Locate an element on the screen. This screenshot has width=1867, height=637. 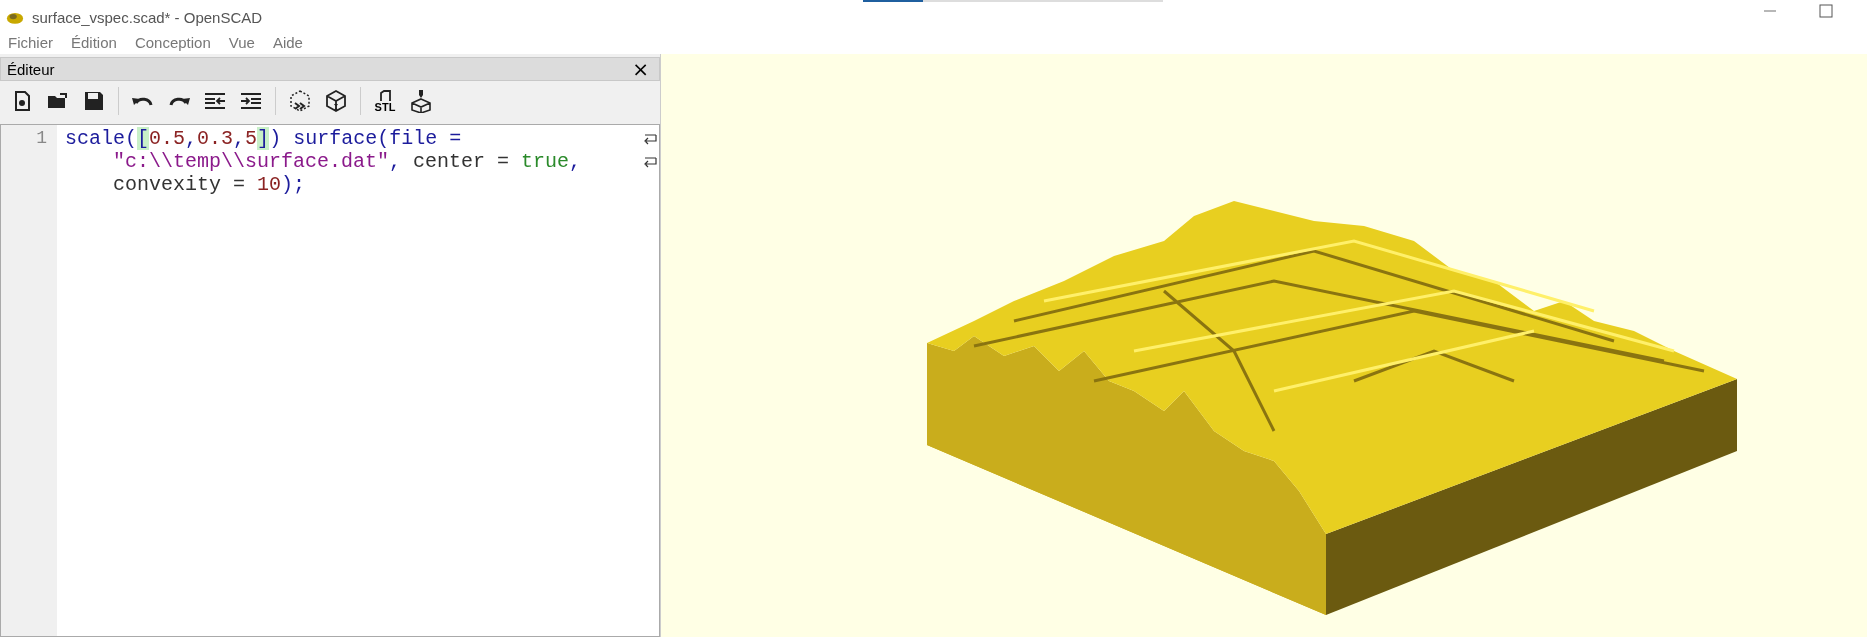
export-button: STL is located at coordinates (385, 101).